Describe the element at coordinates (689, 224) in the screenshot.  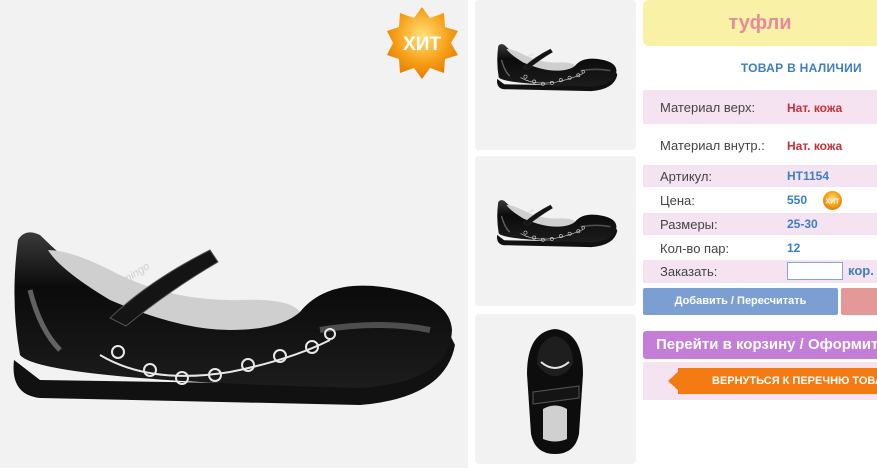
I see `sizes-label: Размеры:` at that location.